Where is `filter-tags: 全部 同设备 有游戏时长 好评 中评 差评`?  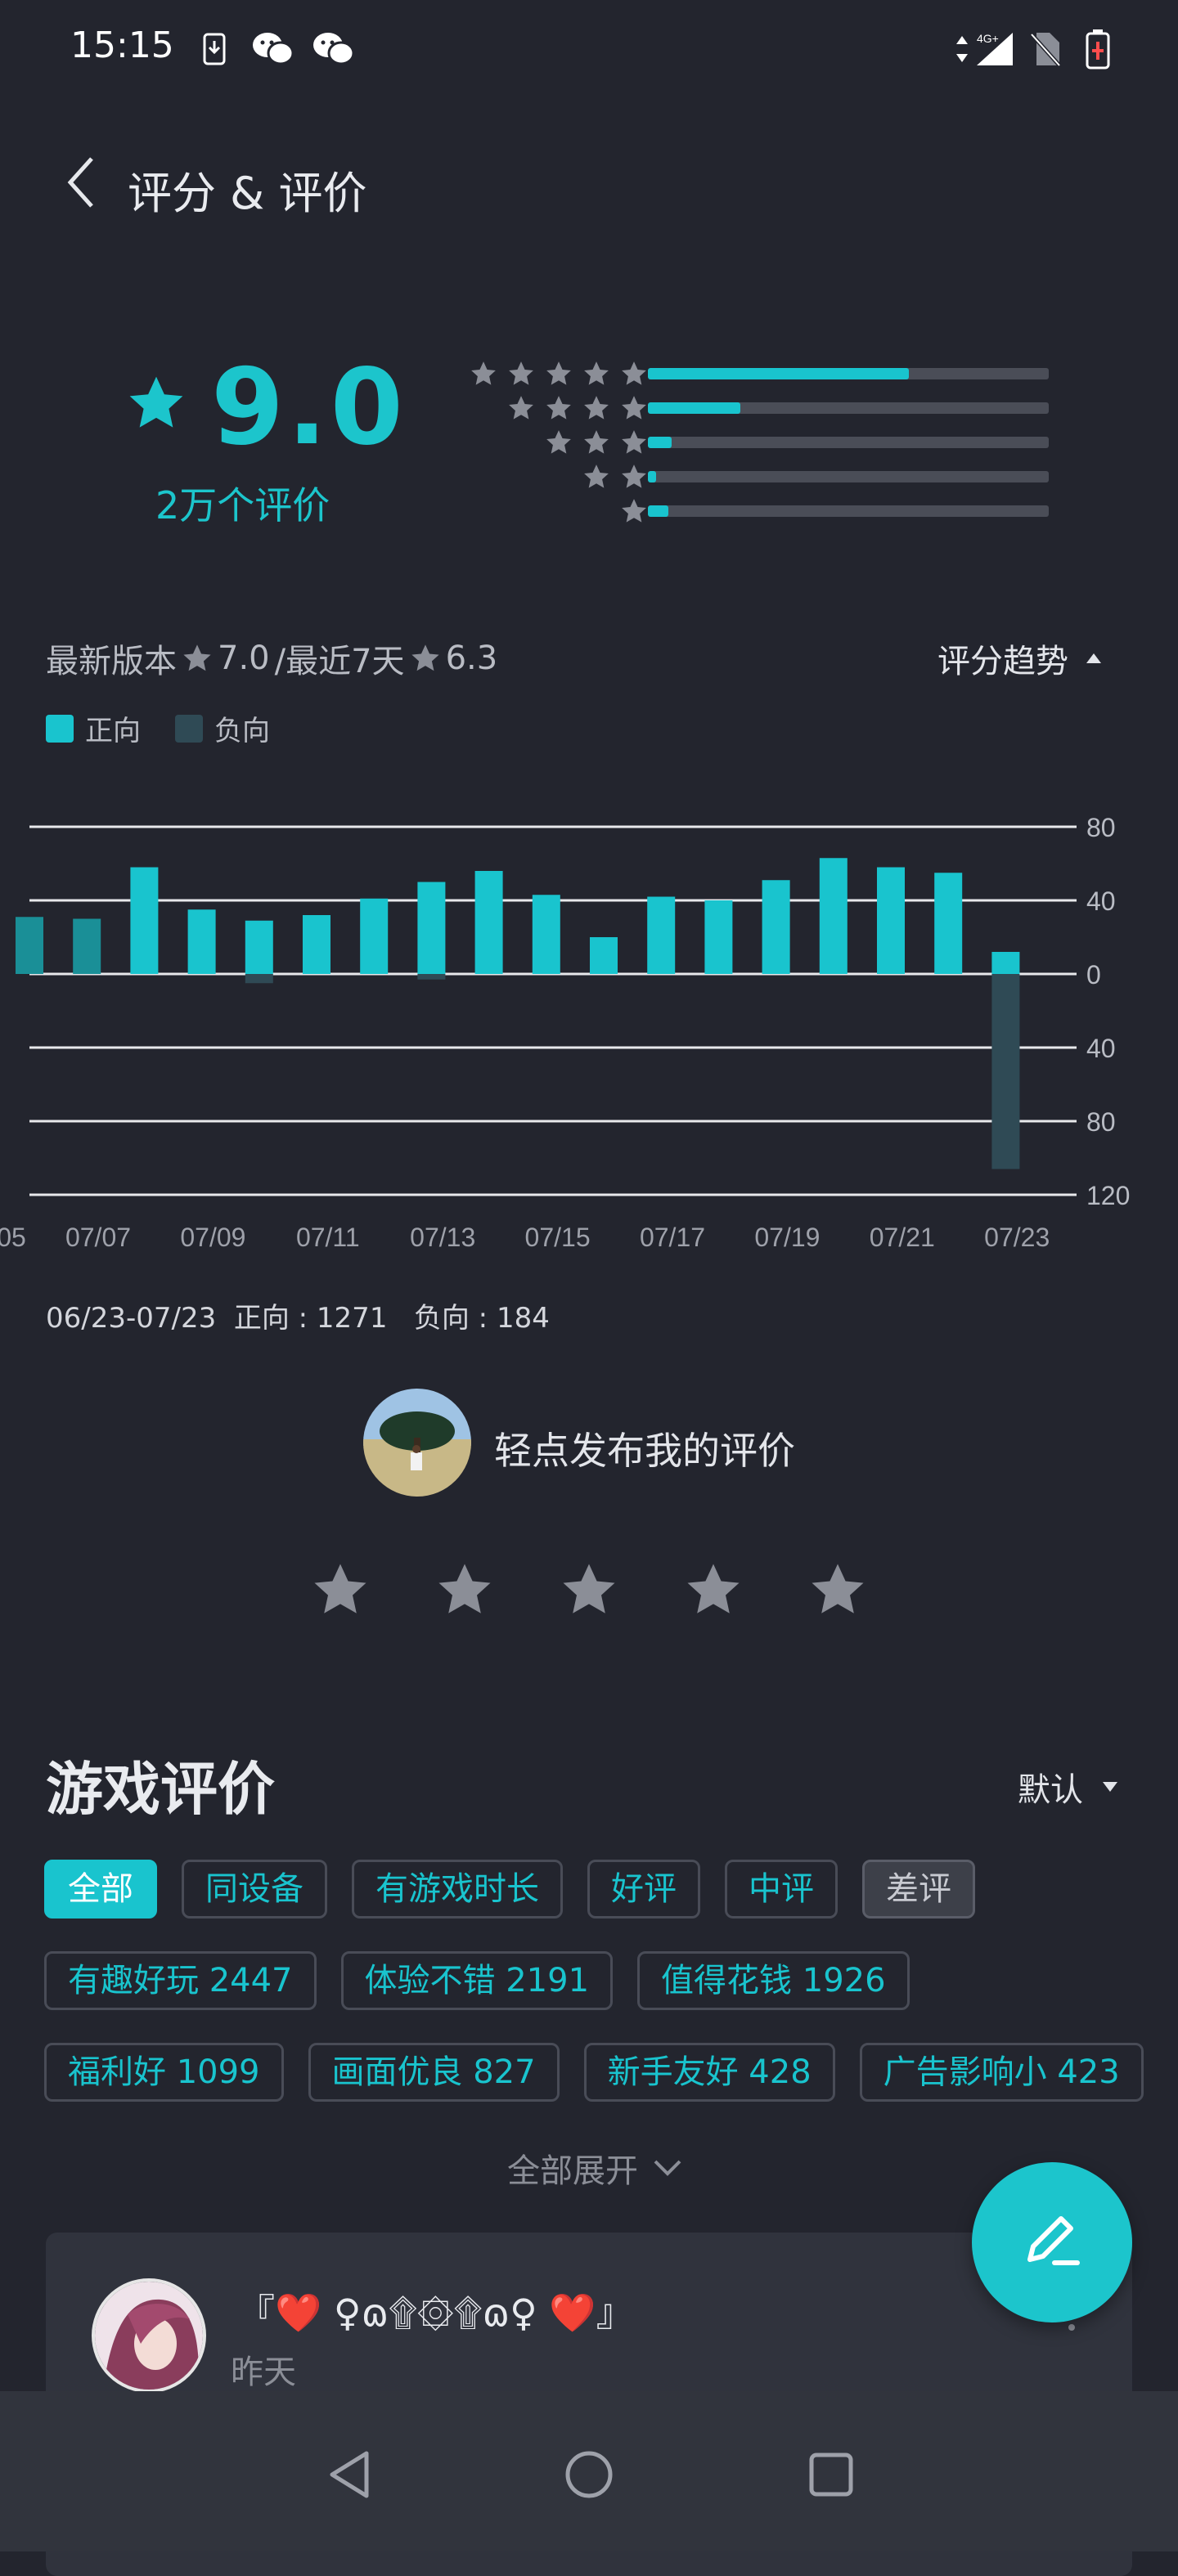 filter-tags: 全部 同设备 有游戏时长 好评 中评 差评 is located at coordinates (509, 1890).